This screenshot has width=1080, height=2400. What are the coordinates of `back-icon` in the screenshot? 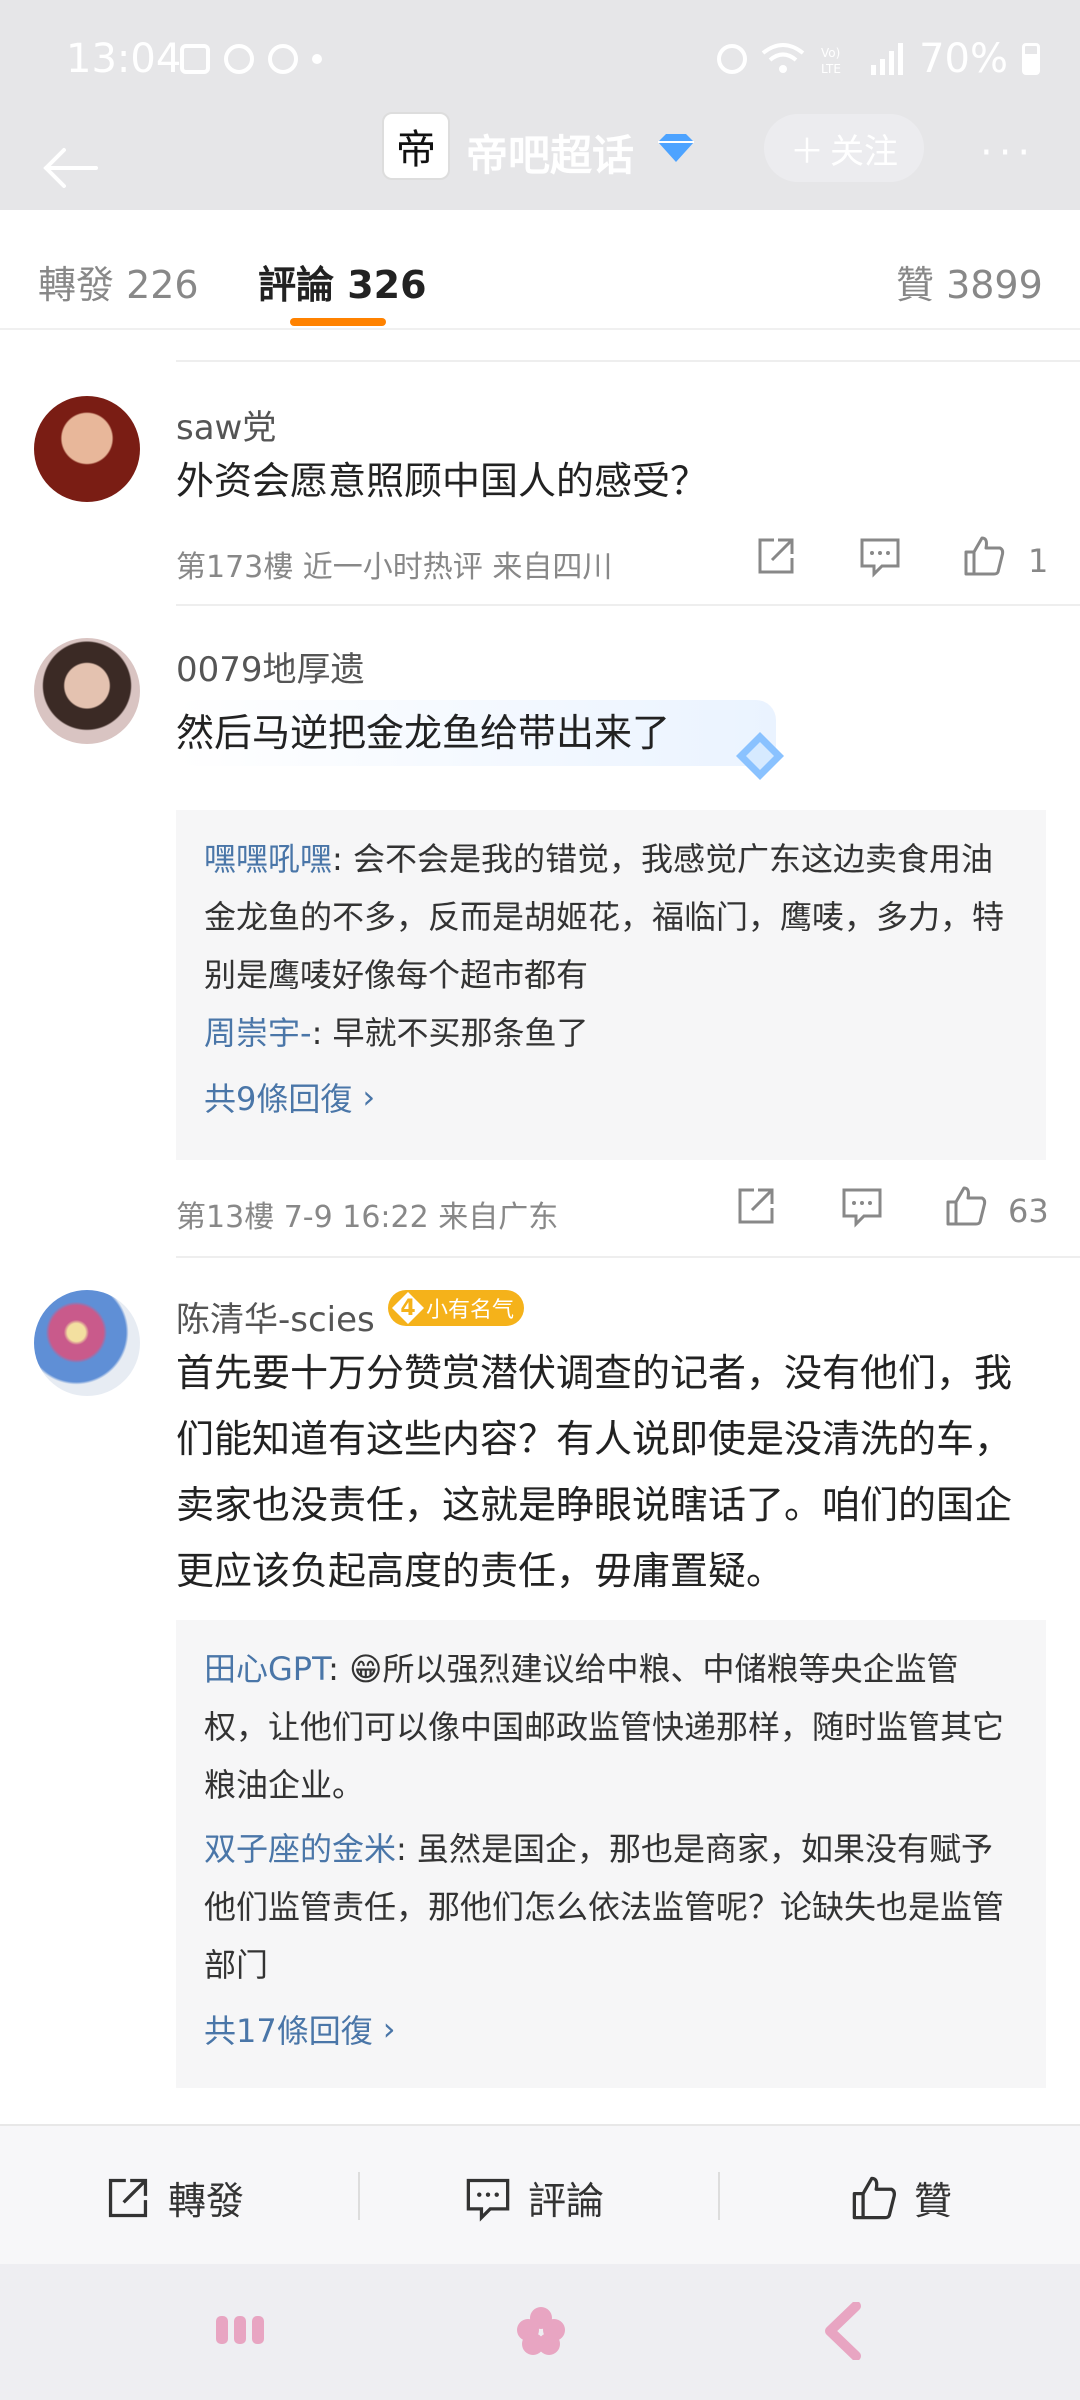 It's located at (842, 2331).